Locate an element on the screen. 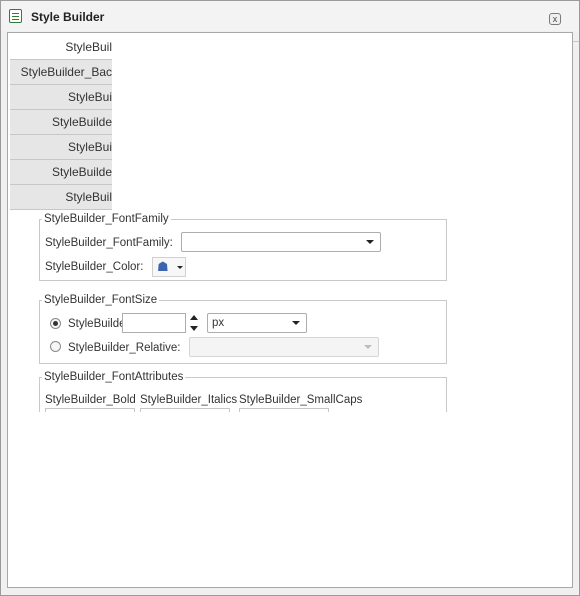 This screenshot has width=580, height=596. font-size-spinner is located at coordinates (194, 323).